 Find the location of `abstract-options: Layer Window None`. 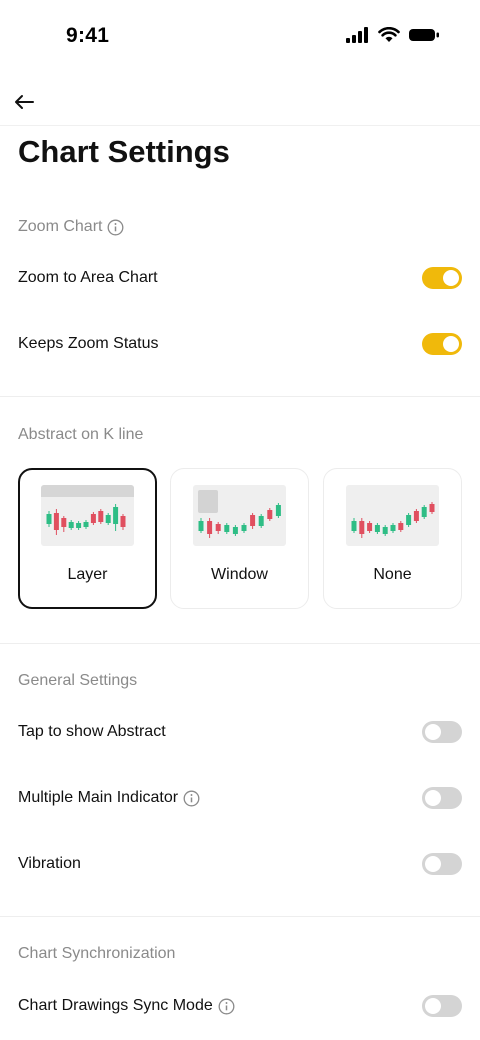

abstract-options: Layer Window None is located at coordinates (240, 538).